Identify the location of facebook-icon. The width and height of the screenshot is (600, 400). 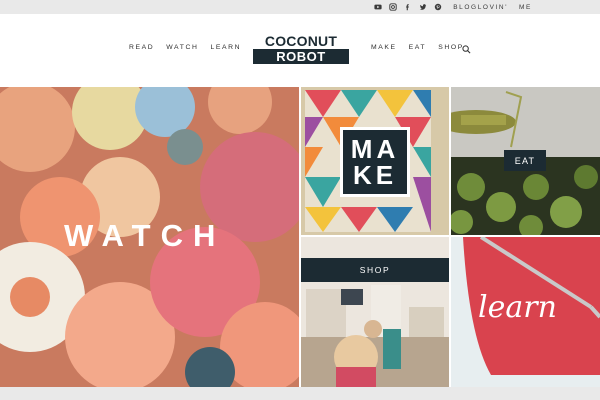
(408, 7).